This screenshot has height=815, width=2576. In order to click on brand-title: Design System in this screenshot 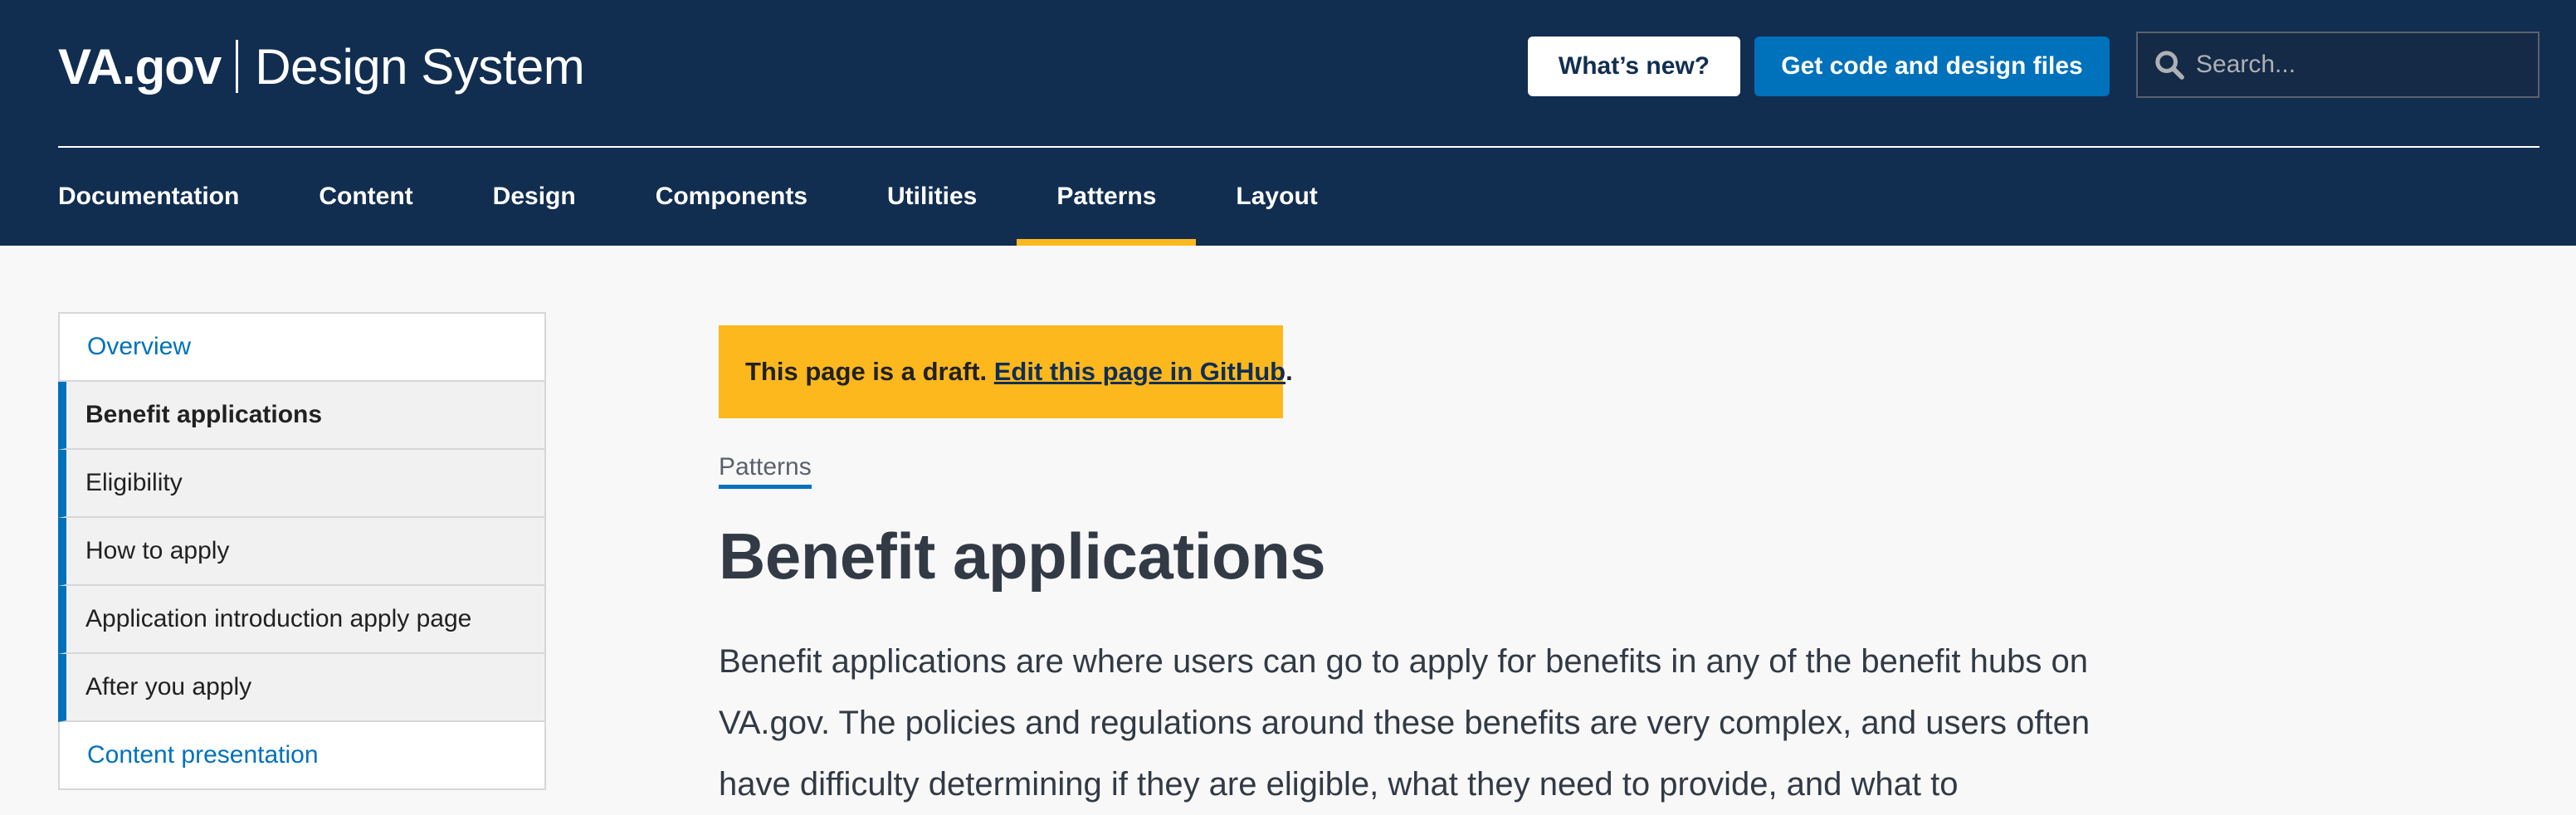, I will do `click(420, 66)`.